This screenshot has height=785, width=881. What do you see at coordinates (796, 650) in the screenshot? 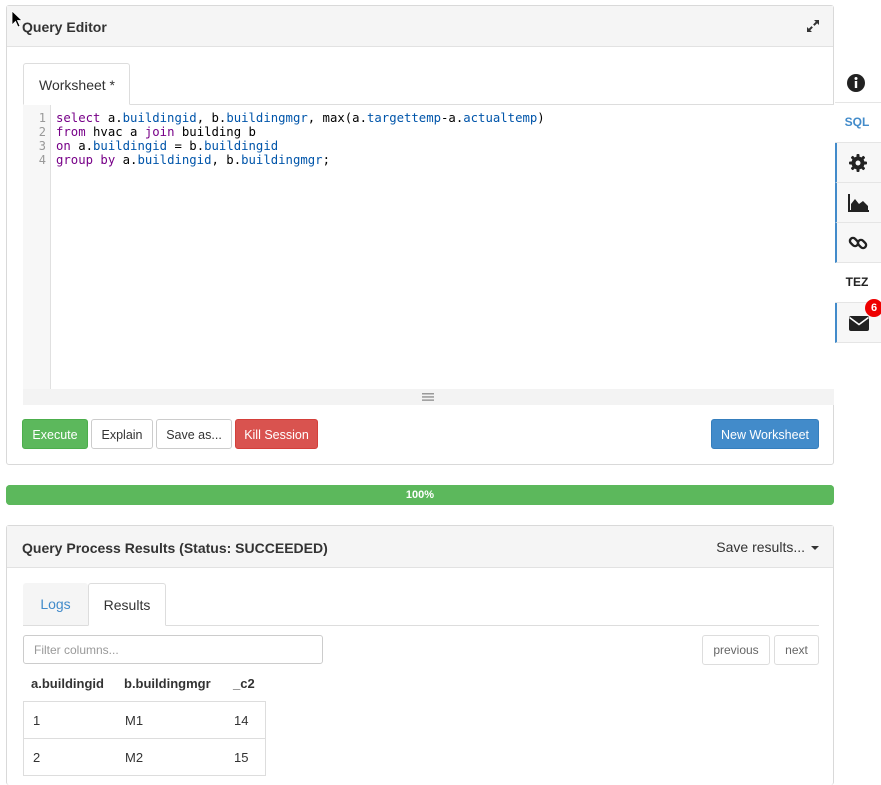
I see `next-page-button: next` at bounding box center [796, 650].